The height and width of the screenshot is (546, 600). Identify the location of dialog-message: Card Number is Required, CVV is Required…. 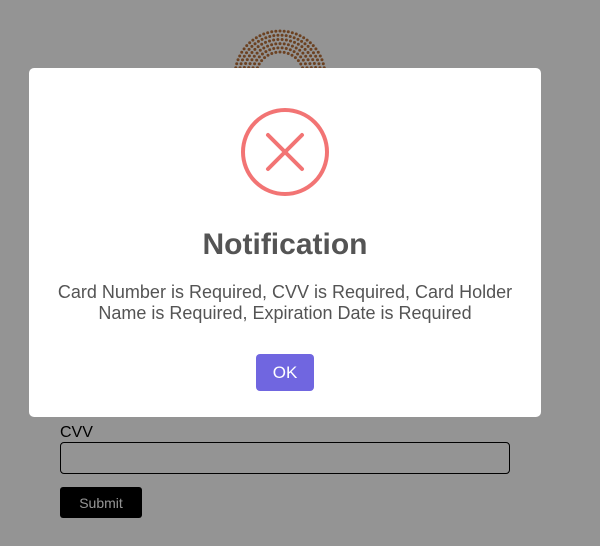
(285, 302).